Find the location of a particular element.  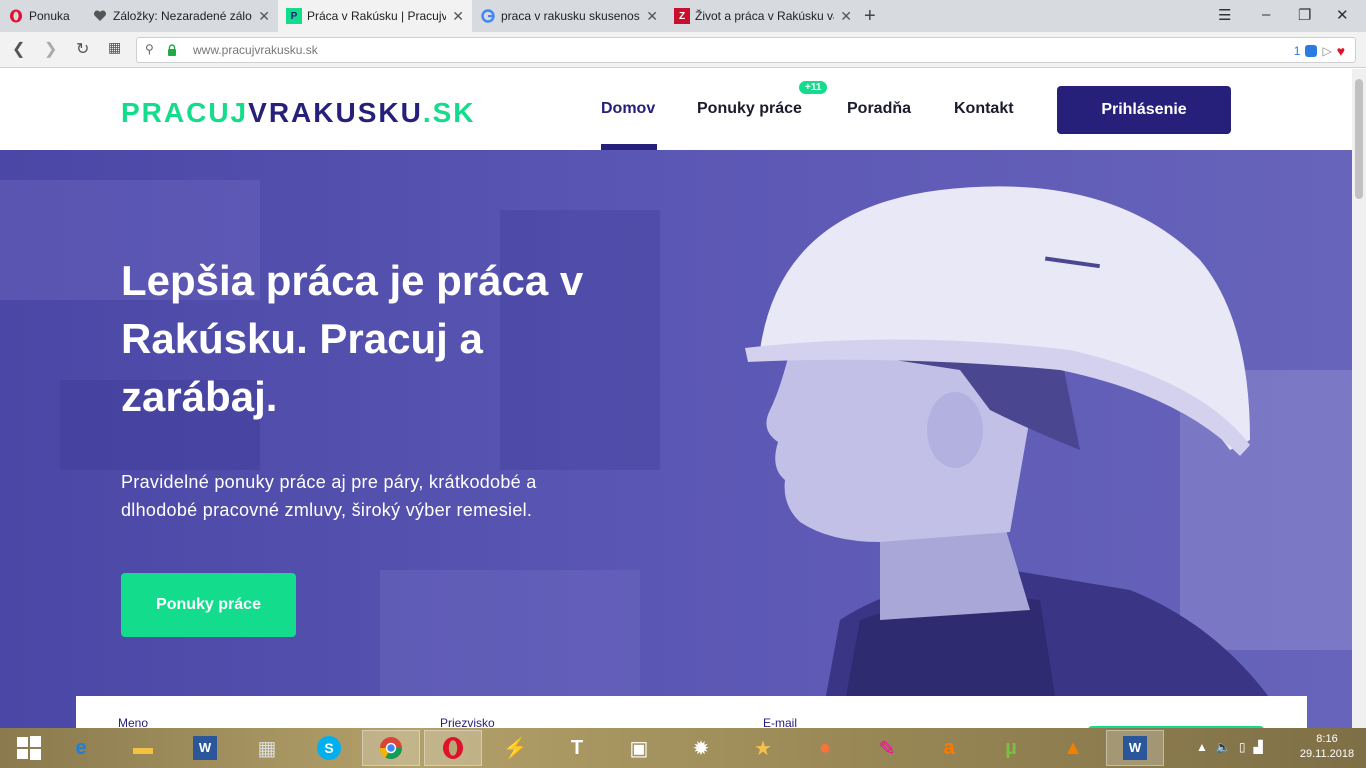

tab-title: Život a práca v Rakúsku va is located at coordinates (765, 16).